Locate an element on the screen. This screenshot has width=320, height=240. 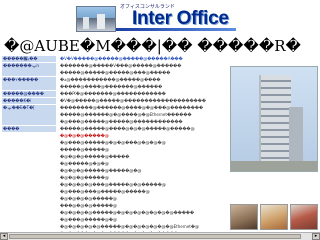
field-label: �����K�i is located at coordinates (29, 101).